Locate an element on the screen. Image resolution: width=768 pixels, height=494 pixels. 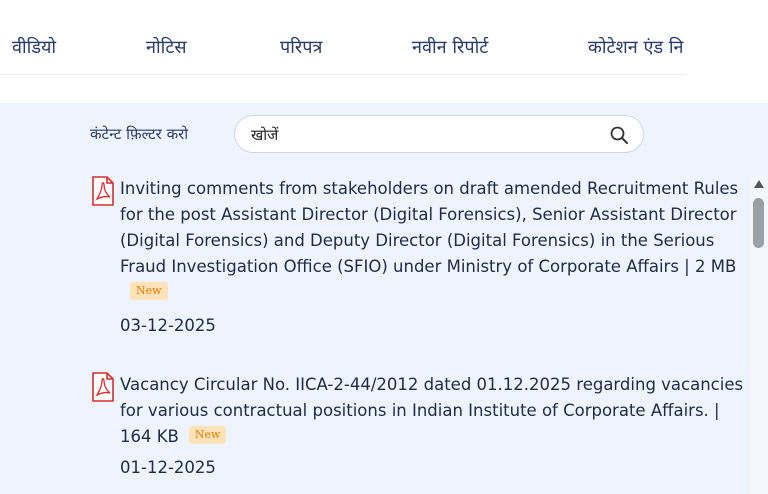
tab-notices: नोटिस is located at coordinates (166, 47).